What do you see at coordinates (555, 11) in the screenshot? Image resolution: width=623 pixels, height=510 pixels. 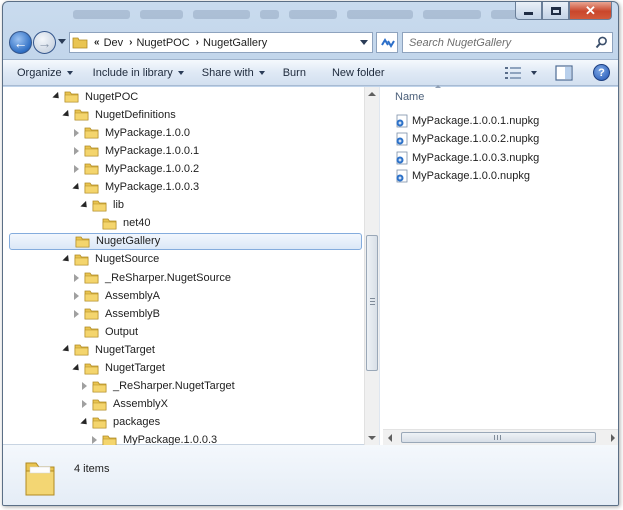 I see `maximize-button` at bounding box center [555, 11].